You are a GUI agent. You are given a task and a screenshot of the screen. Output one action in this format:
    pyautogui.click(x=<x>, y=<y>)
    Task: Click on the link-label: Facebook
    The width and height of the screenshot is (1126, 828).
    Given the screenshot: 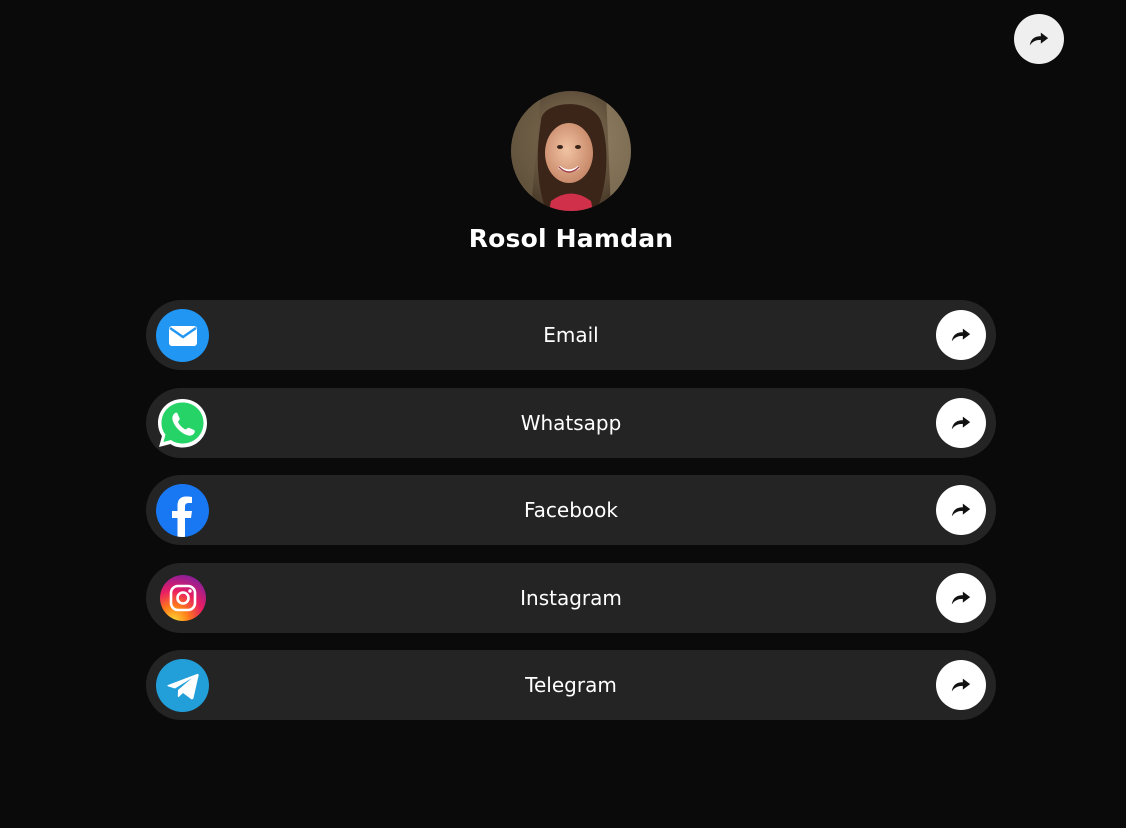 What is the action you would take?
    pyautogui.click(x=571, y=510)
    